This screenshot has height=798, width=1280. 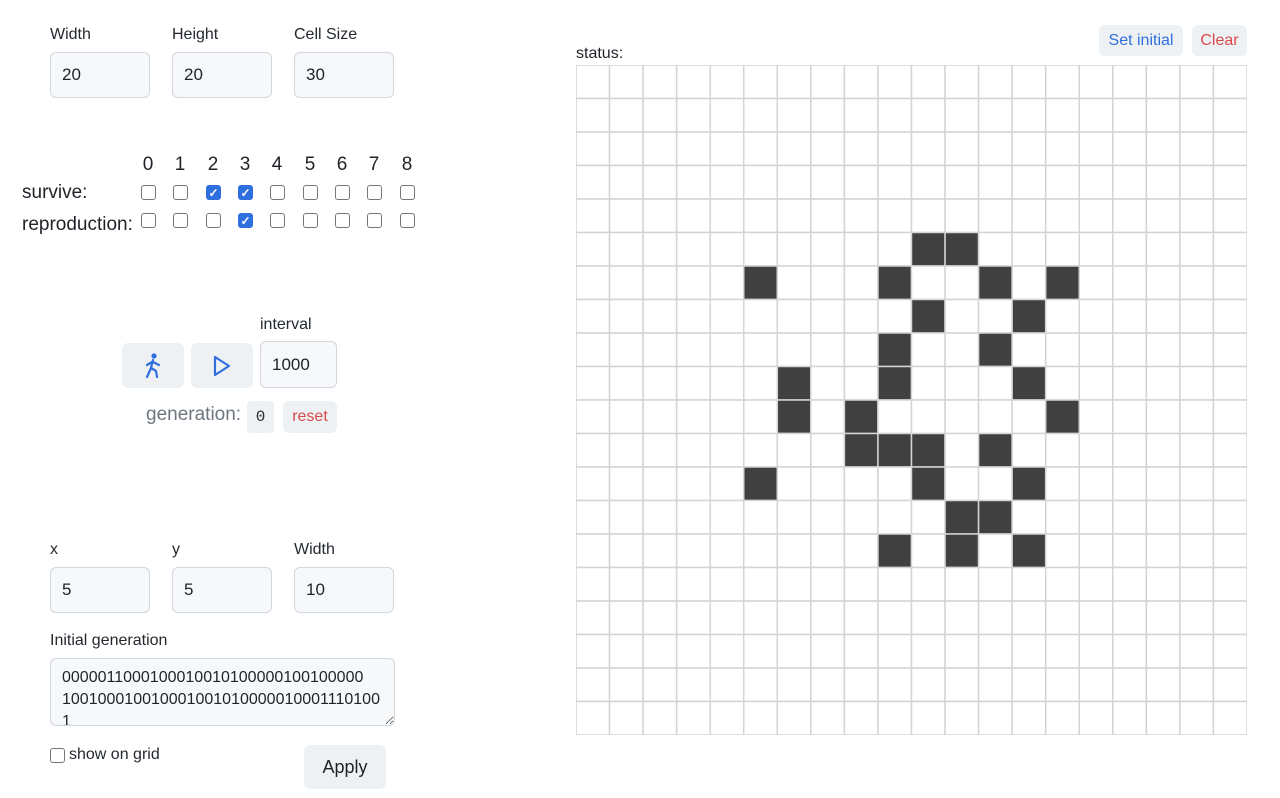 What do you see at coordinates (222, 590) in the screenshot?
I see `region-y-input` at bounding box center [222, 590].